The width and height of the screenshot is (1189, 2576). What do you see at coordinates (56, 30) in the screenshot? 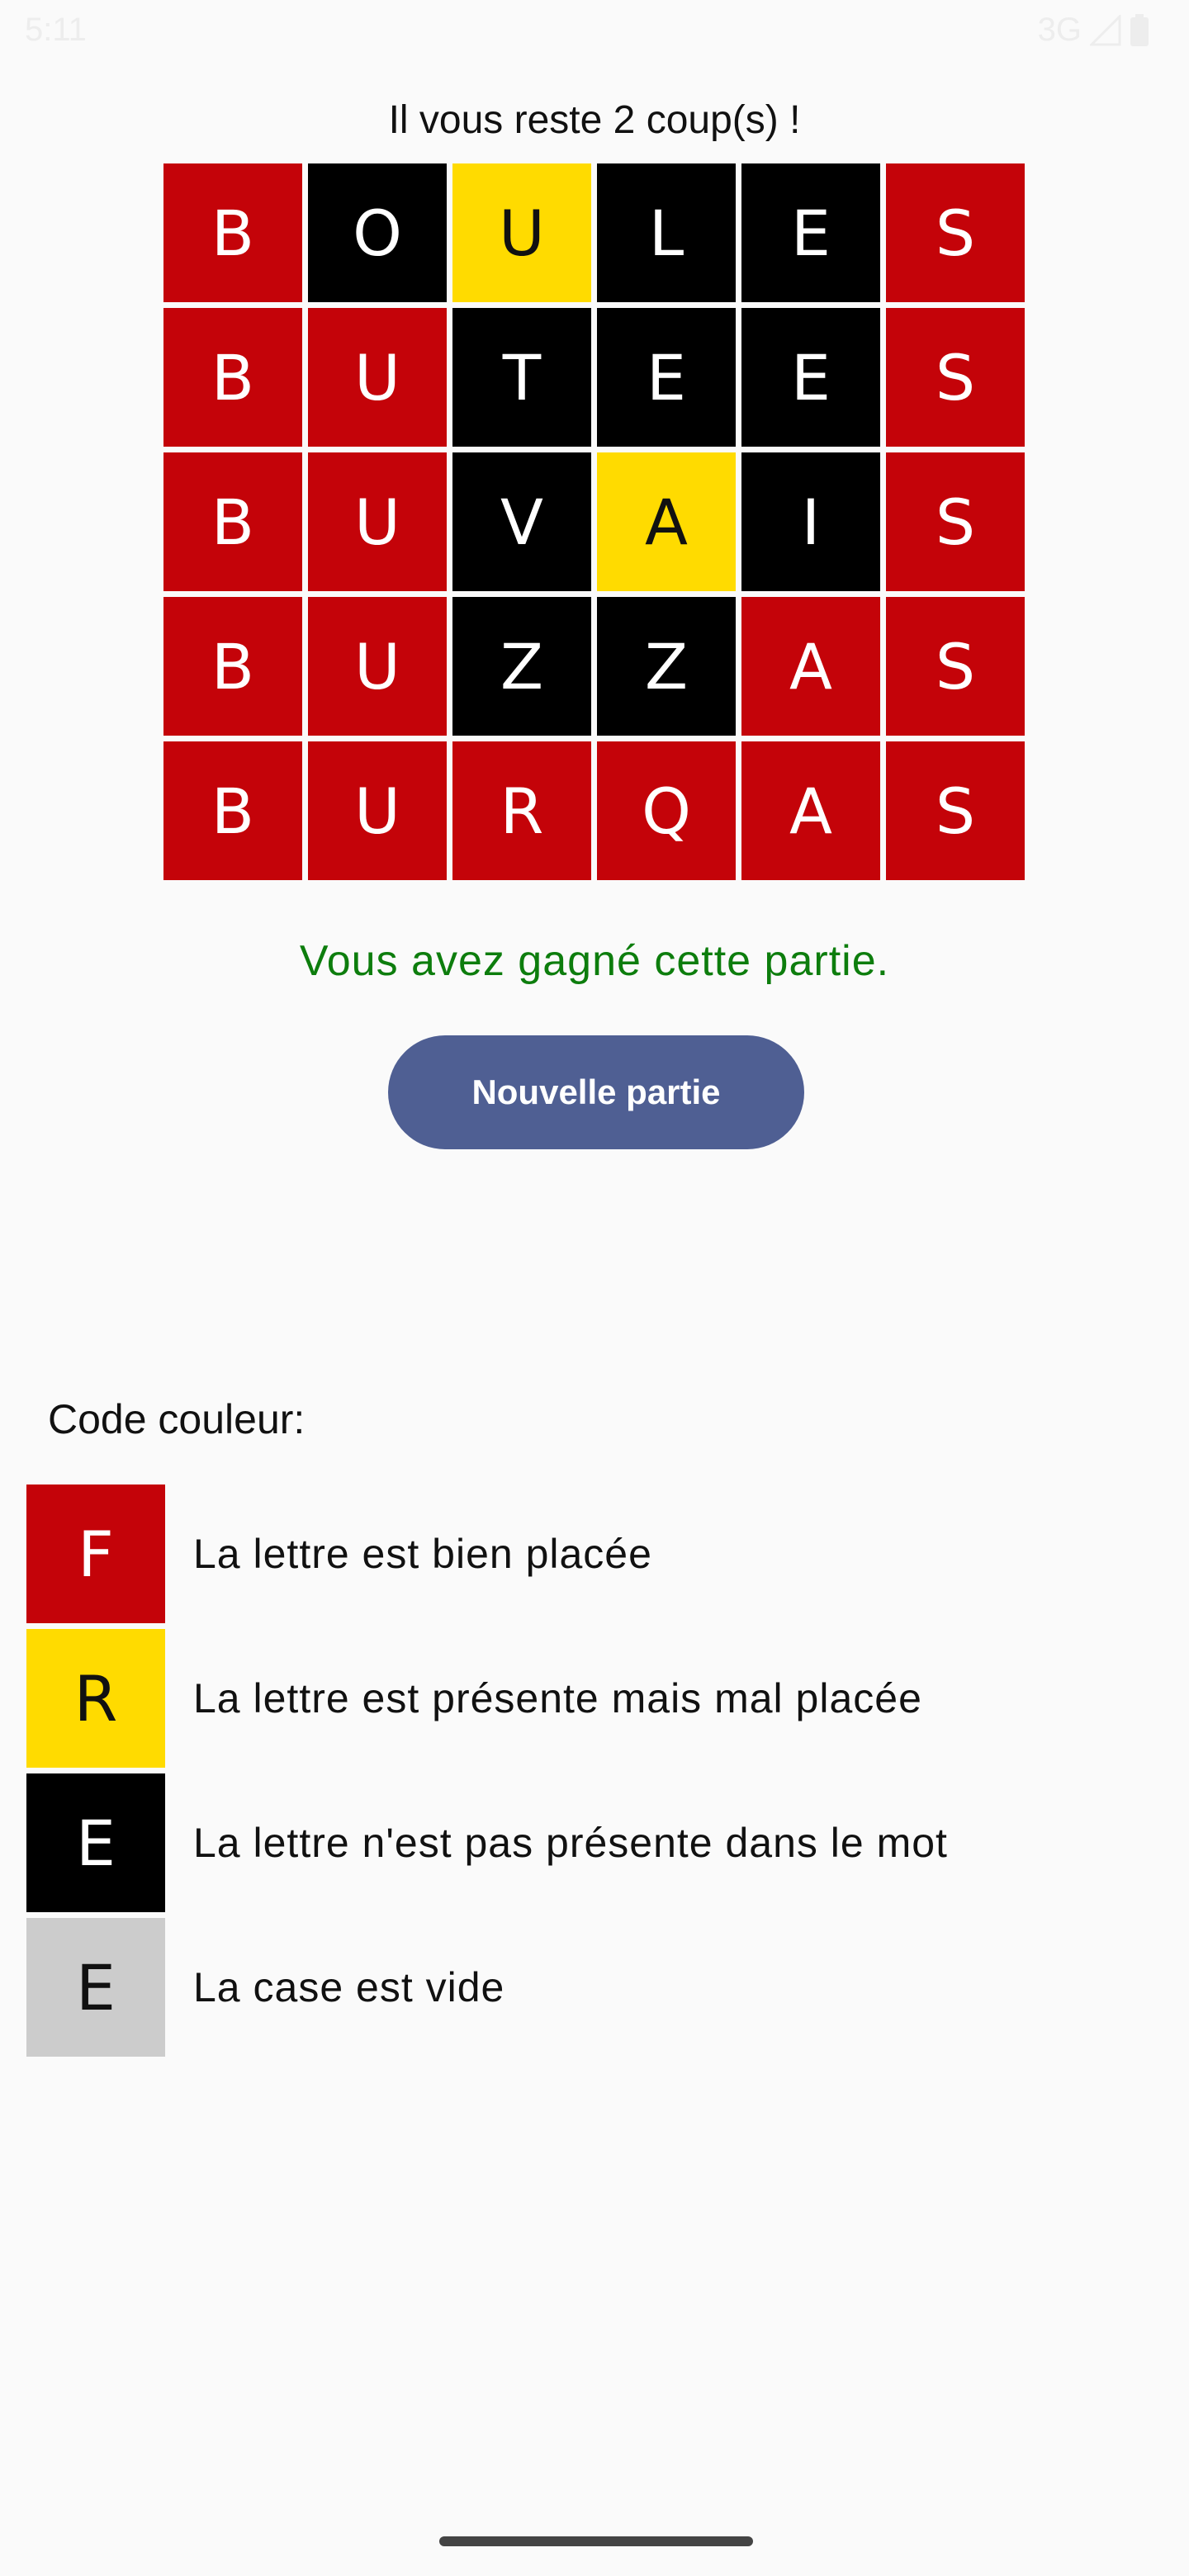
I see `status-time: 5:11` at bounding box center [56, 30].